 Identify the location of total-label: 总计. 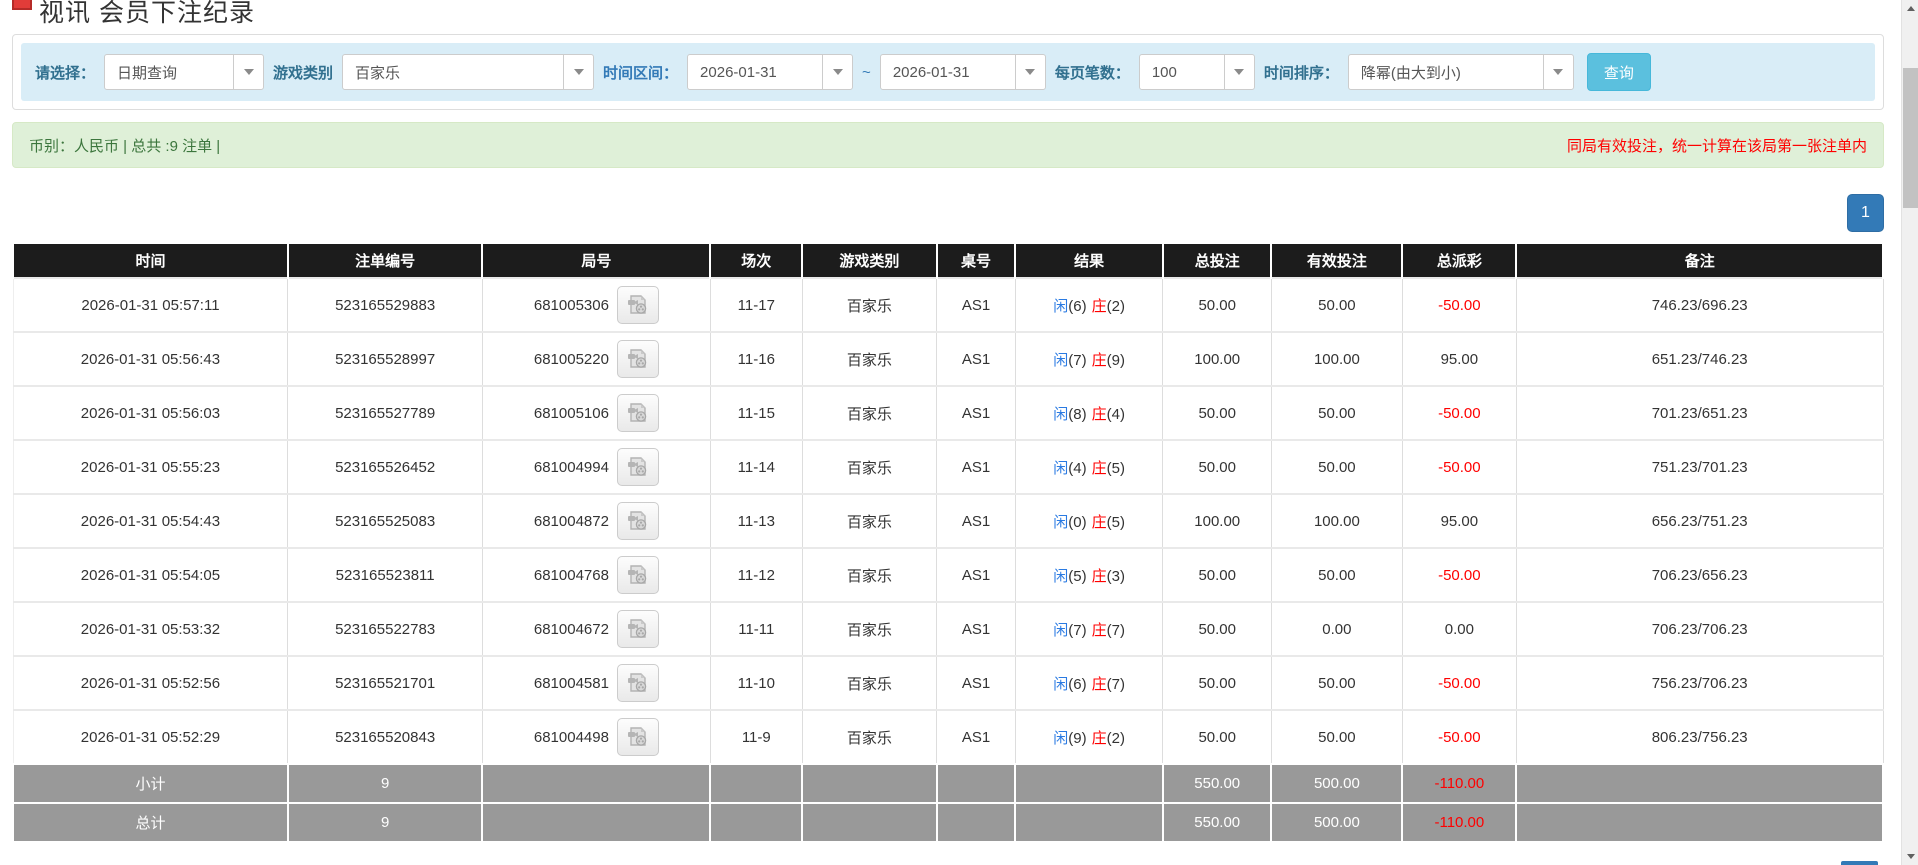
(150, 822).